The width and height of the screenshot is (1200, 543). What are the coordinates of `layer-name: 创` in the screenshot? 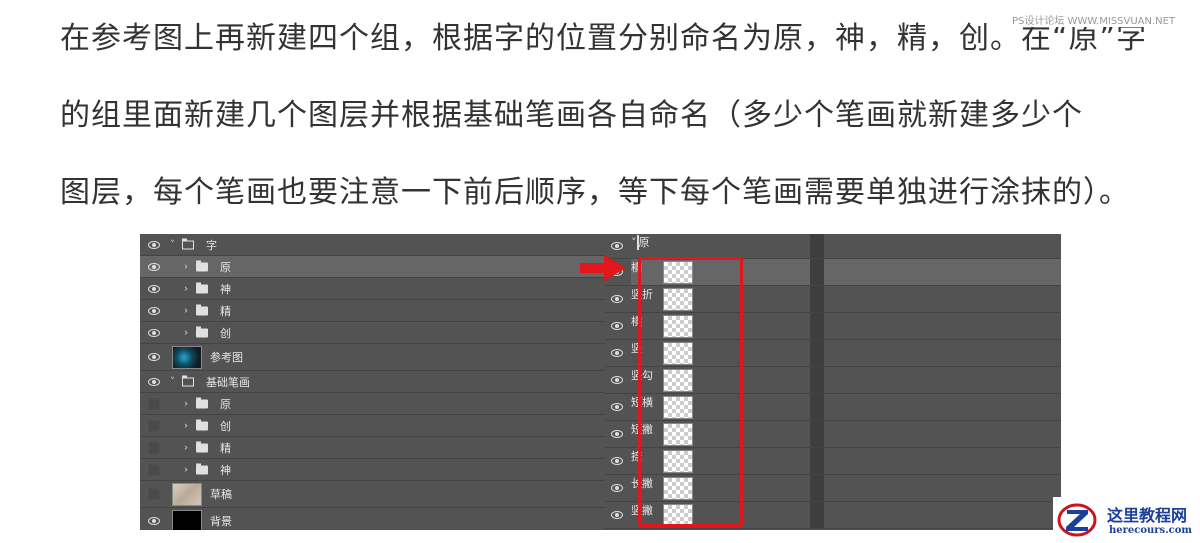 It's located at (225, 333).